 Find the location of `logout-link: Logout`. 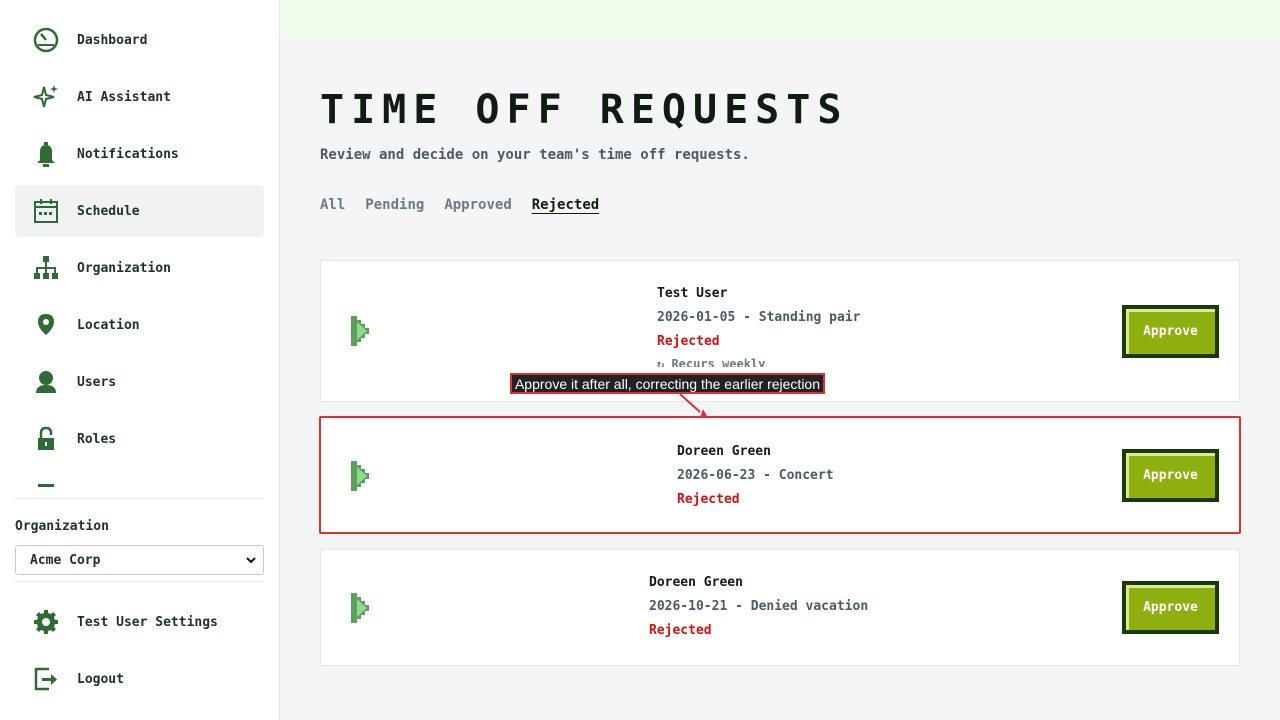

logout-link: Logout is located at coordinates (77, 679).